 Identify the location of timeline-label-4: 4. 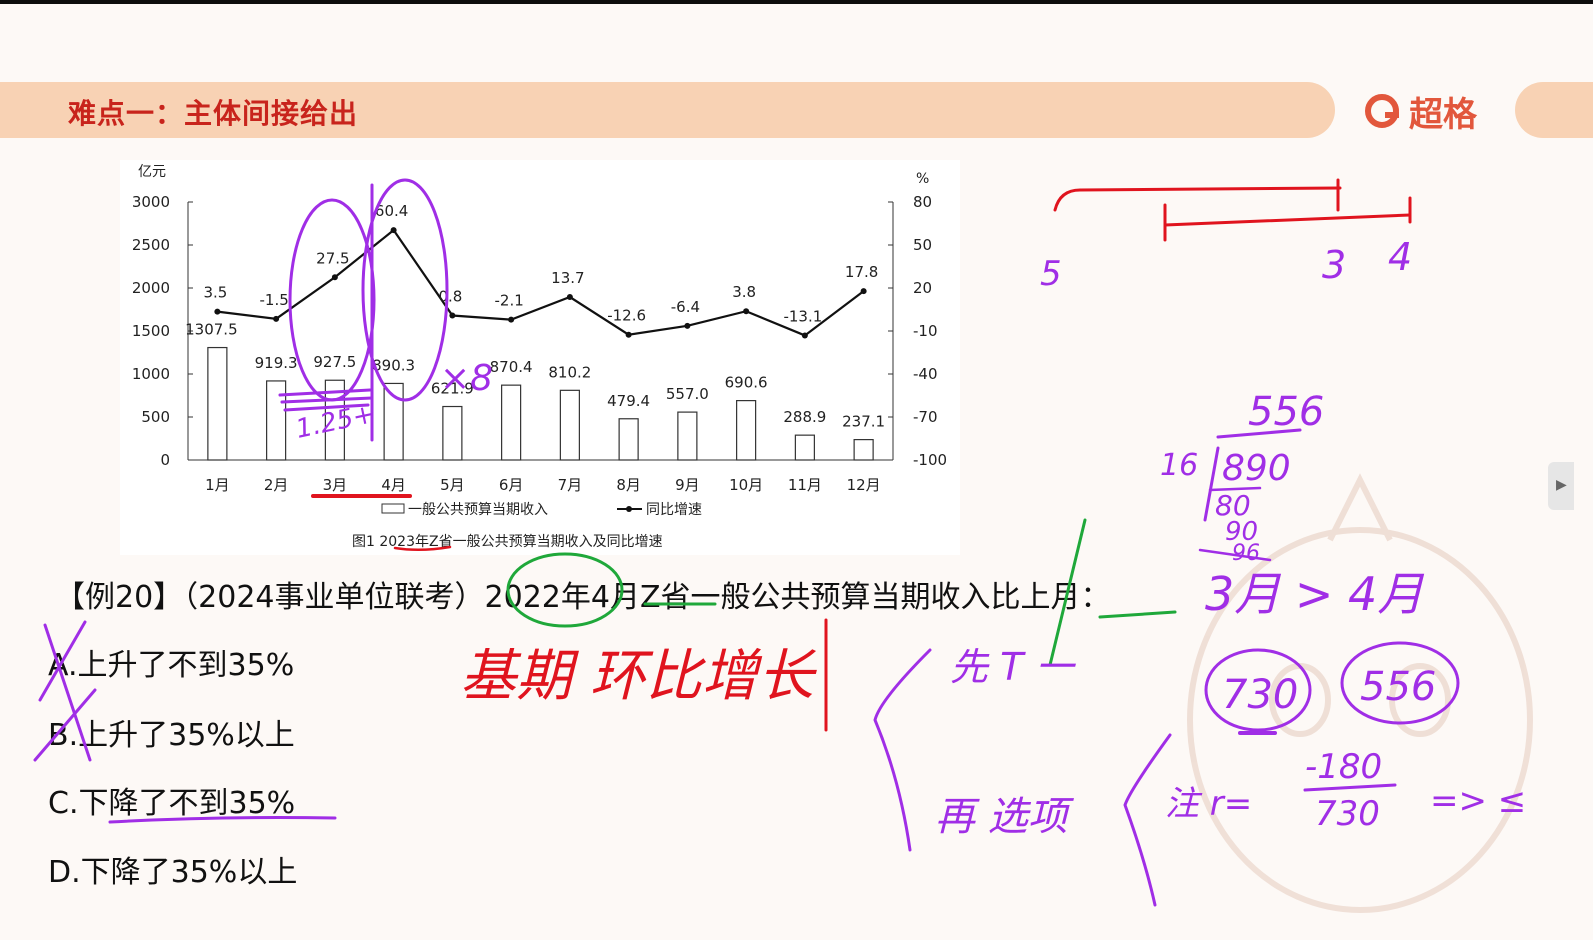
(1400, 257).